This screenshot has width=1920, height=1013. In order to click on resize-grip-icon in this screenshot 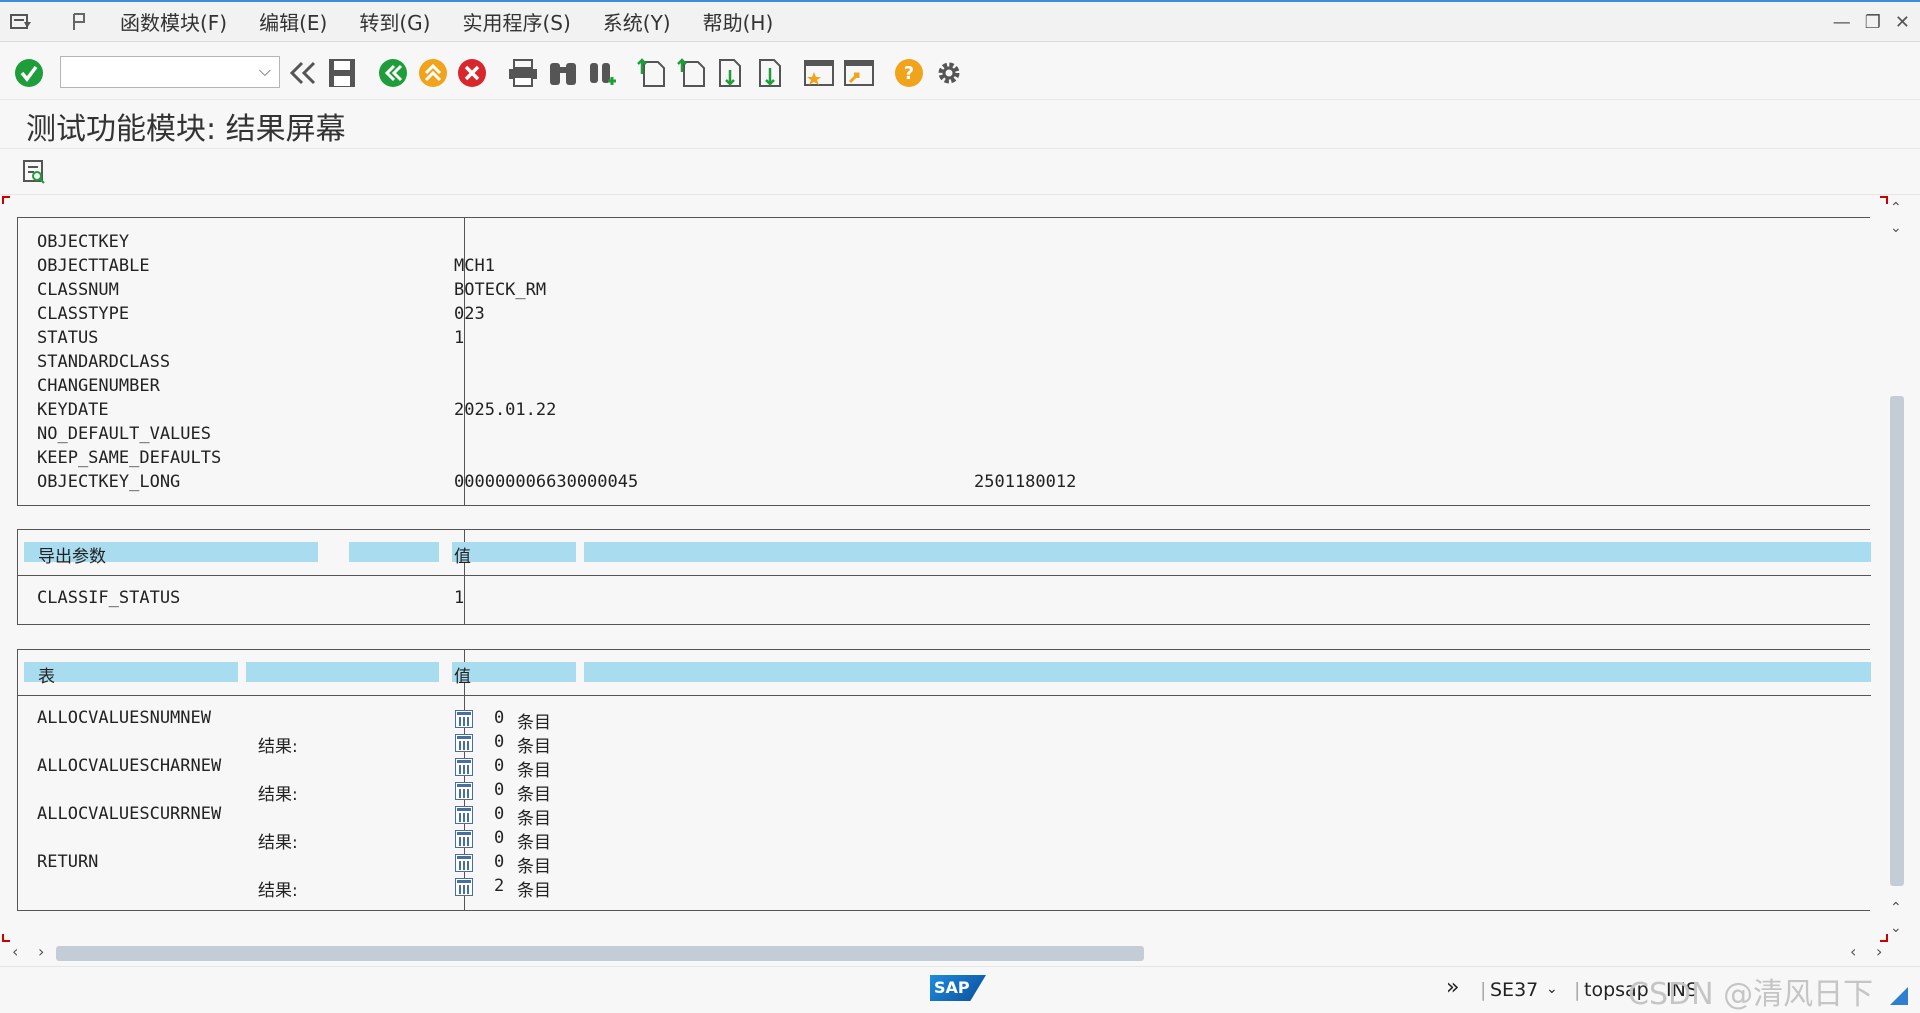, I will do `click(1899, 996)`.